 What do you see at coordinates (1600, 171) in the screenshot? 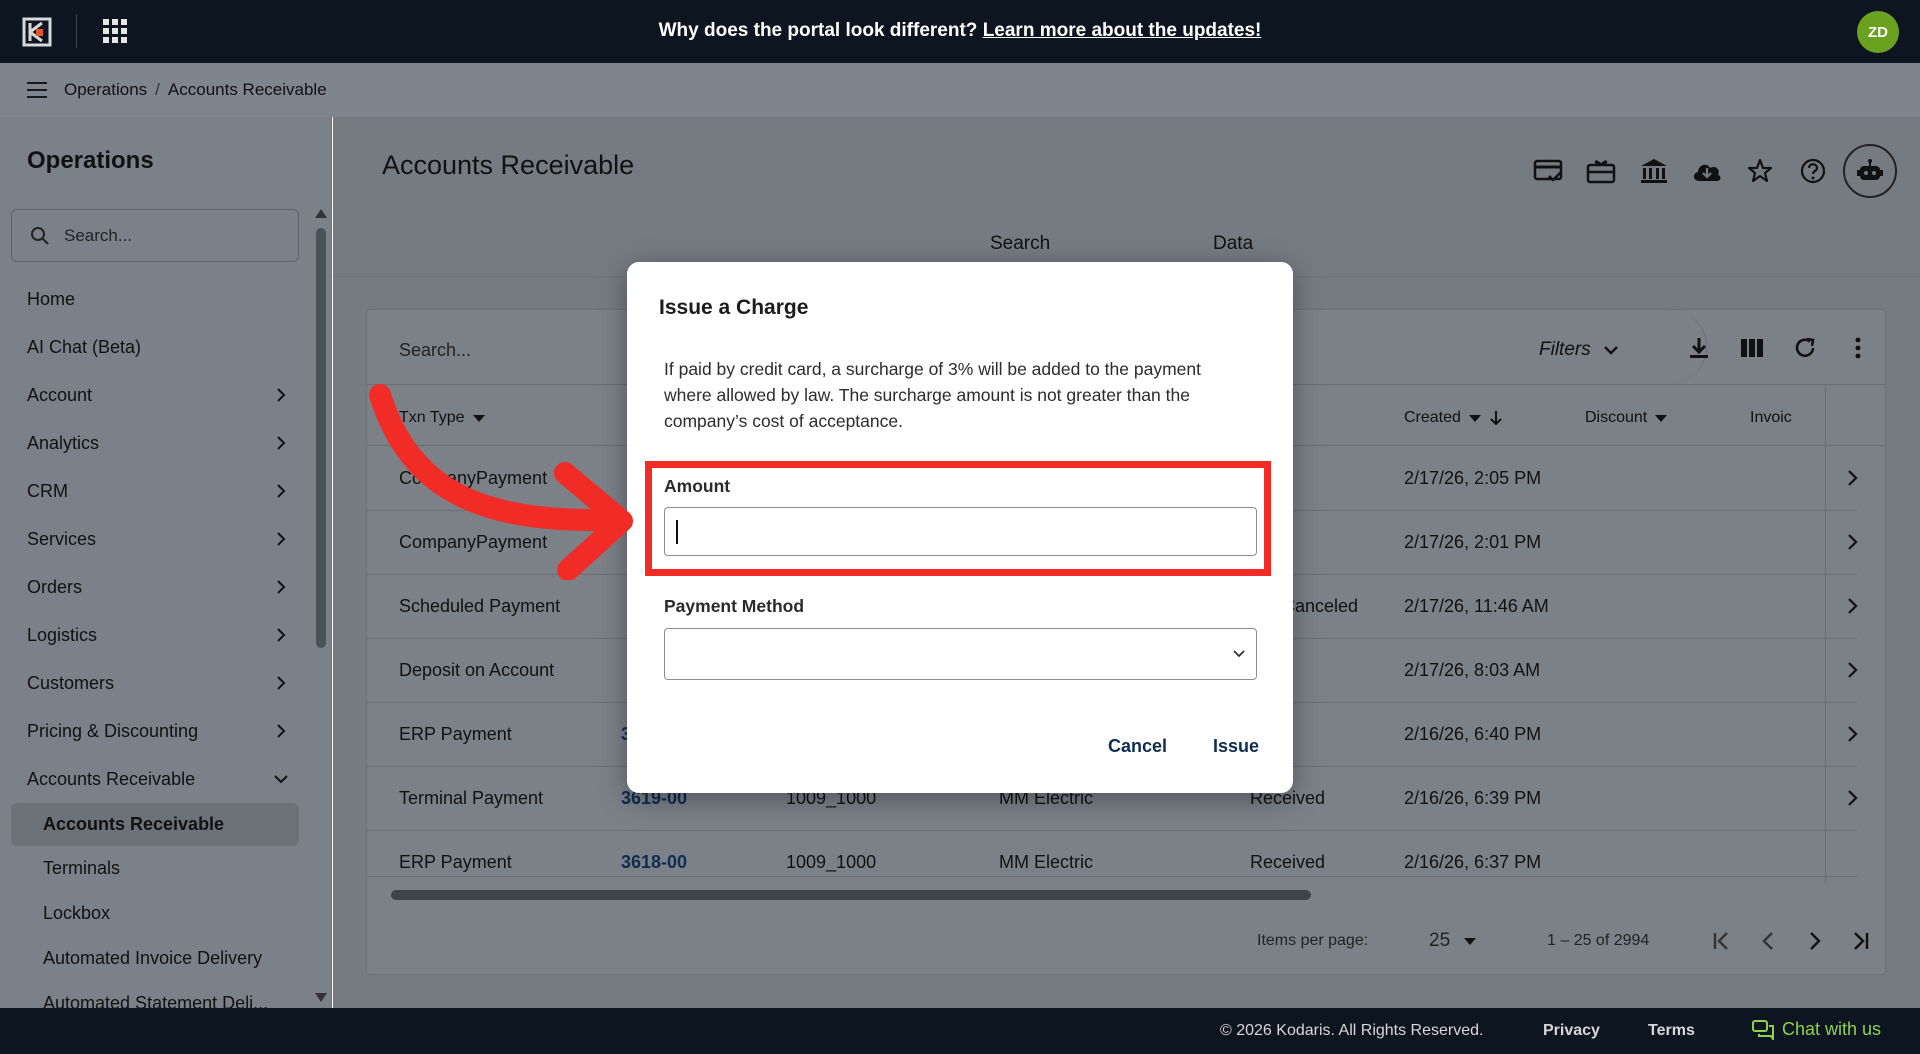
I see `gift-card-icon` at bounding box center [1600, 171].